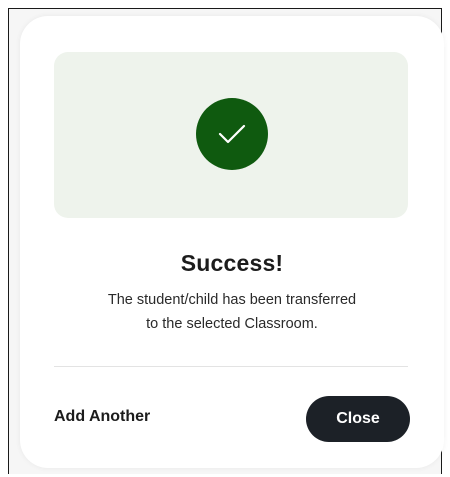 Image resolution: width=450 pixels, height=477 pixels. I want to click on check-icon, so click(232, 134).